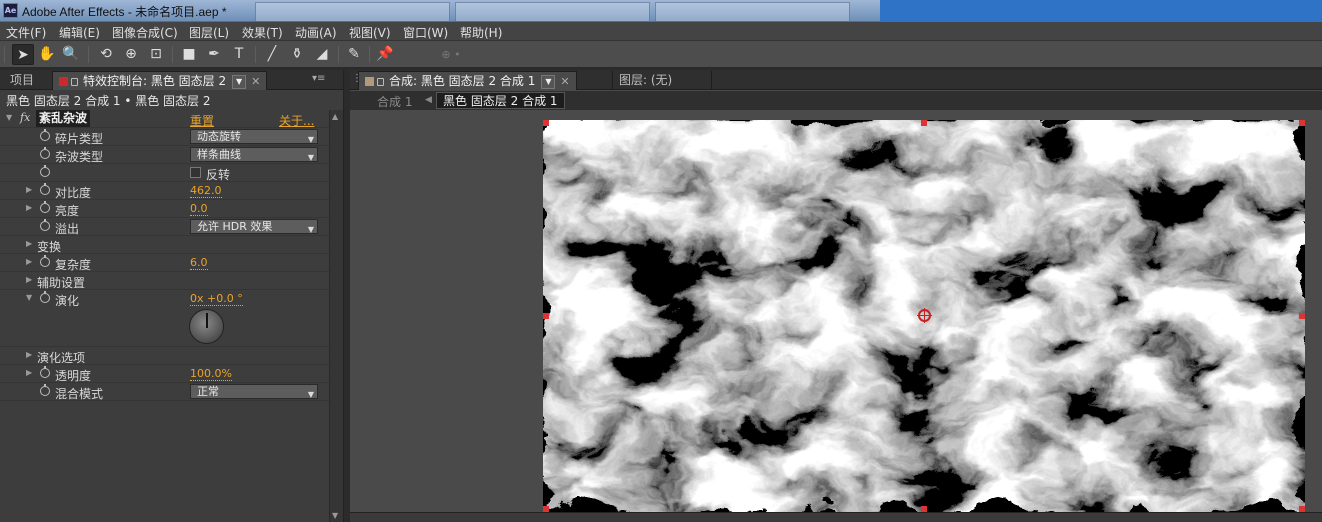  What do you see at coordinates (354, 54) in the screenshot?
I see `roto-brush-tool-icon: ✎` at bounding box center [354, 54].